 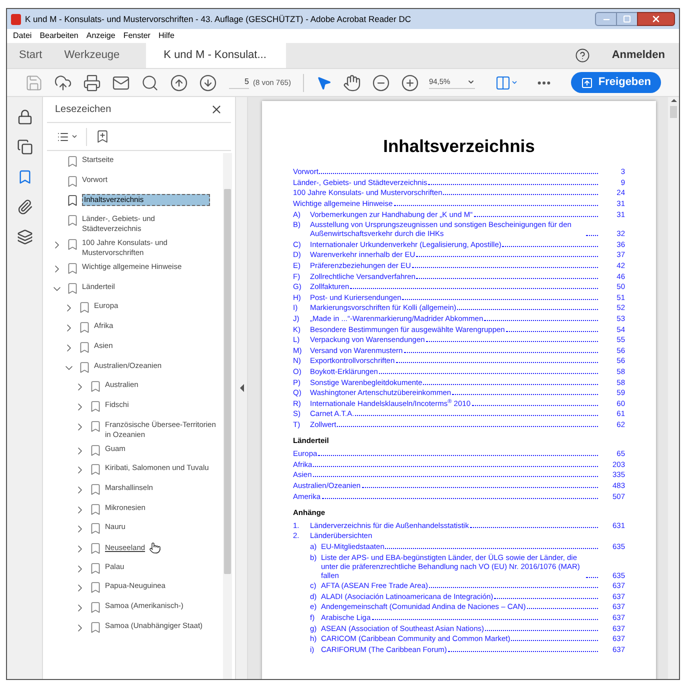 I want to click on print-icon, so click(x=92, y=83).